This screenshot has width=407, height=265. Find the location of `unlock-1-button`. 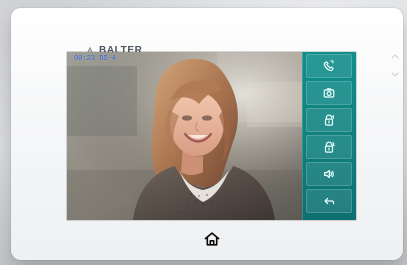

unlock-1-button is located at coordinates (329, 120).